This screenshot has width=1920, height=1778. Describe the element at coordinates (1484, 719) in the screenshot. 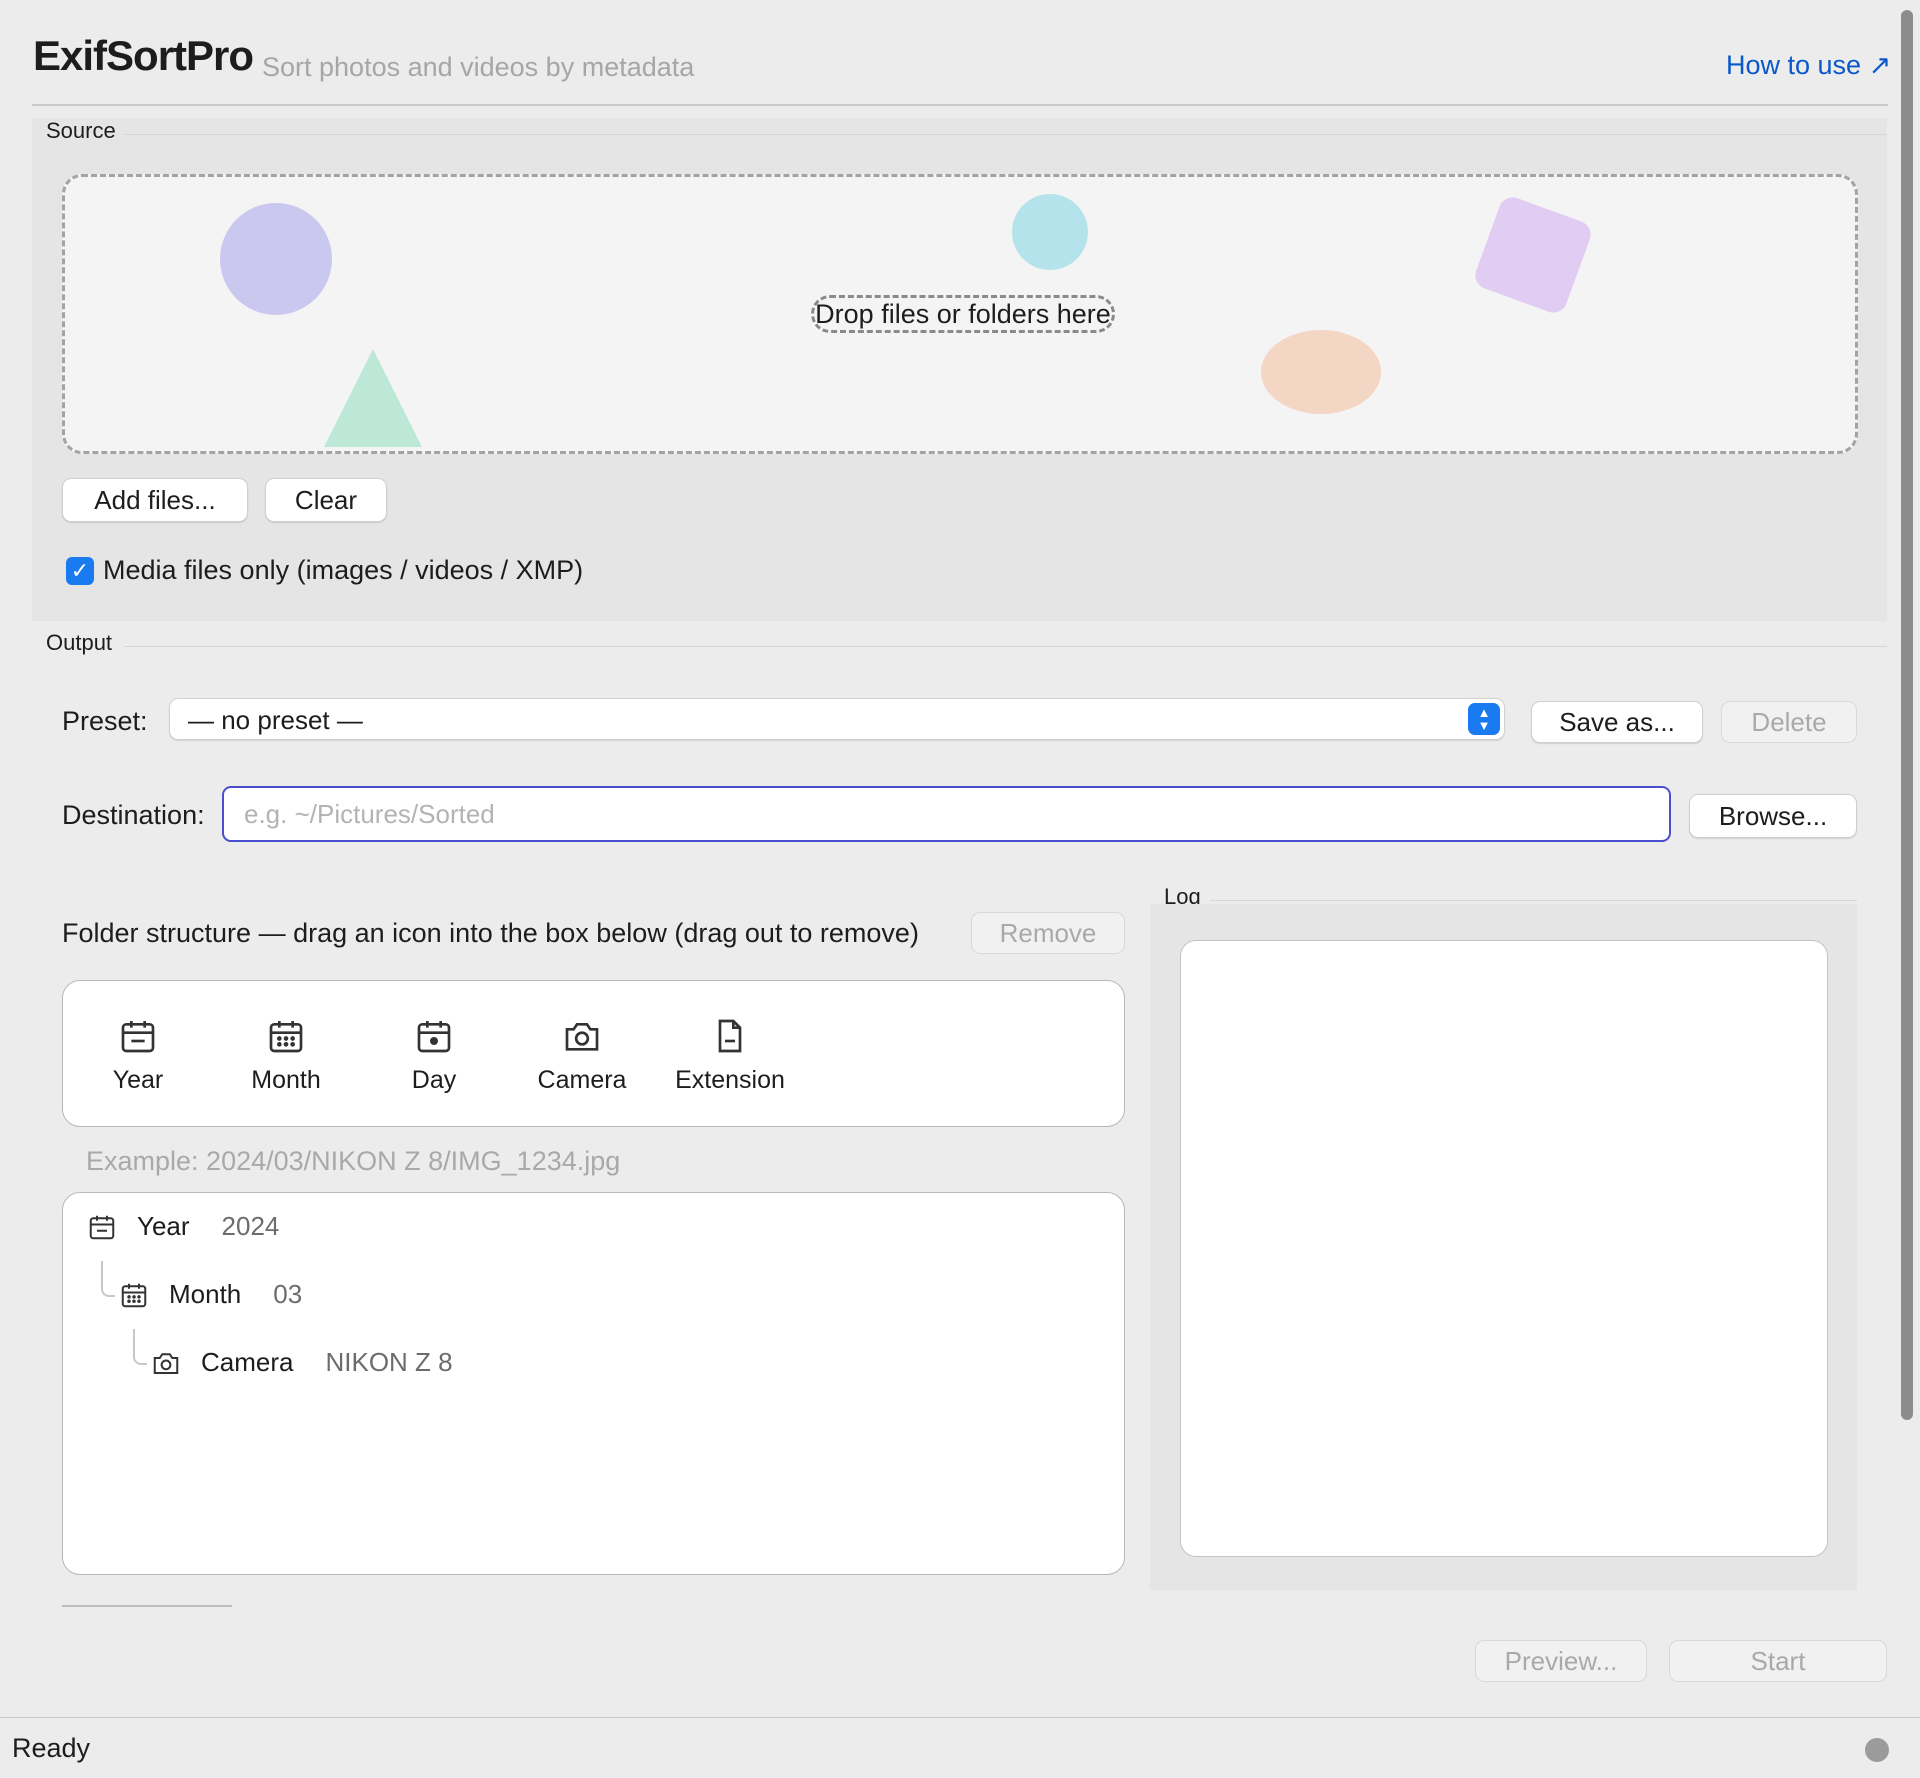

I see `chevron-updown-icon: ▲ ▼` at that location.